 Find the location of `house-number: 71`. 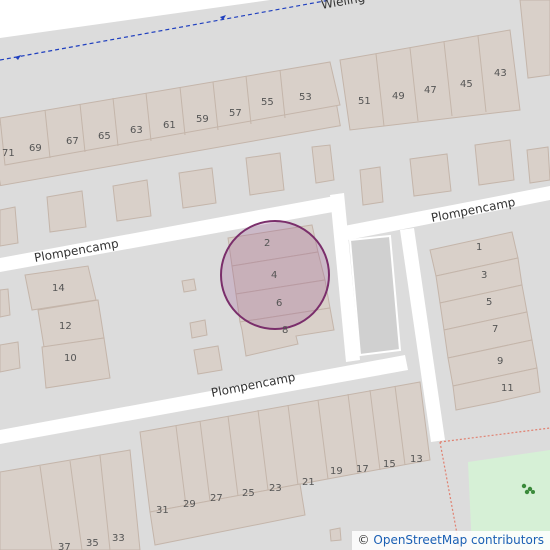

house-number: 71 is located at coordinates (8, 153).